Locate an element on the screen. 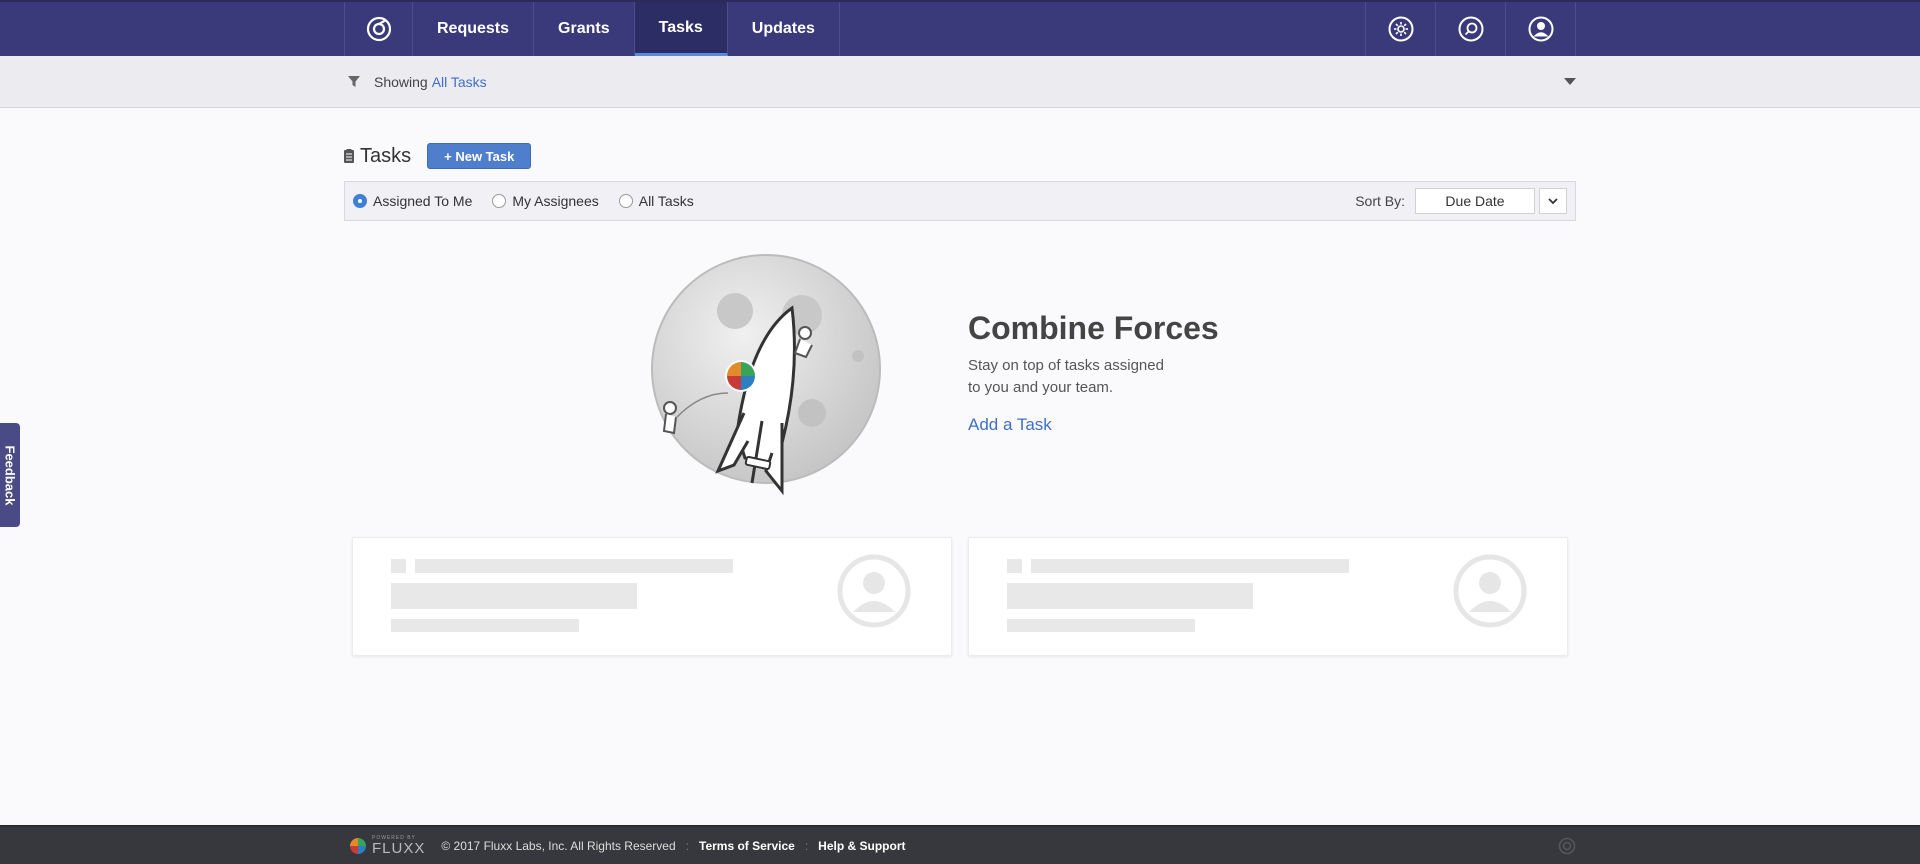 This screenshot has height=864, width=1920. empty-state-illustration is located at coordinates (770, 380).